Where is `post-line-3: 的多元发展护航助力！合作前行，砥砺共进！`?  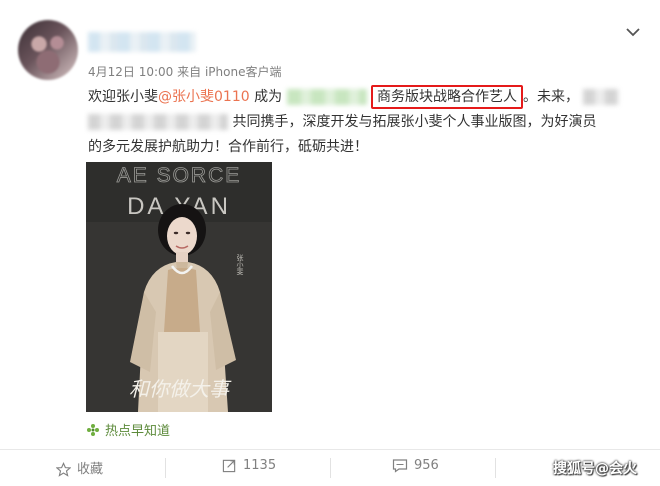
post-line-3: 的多元发展护航助力！合作前行，砥砺共进！ is located at coordinates (228, 147).